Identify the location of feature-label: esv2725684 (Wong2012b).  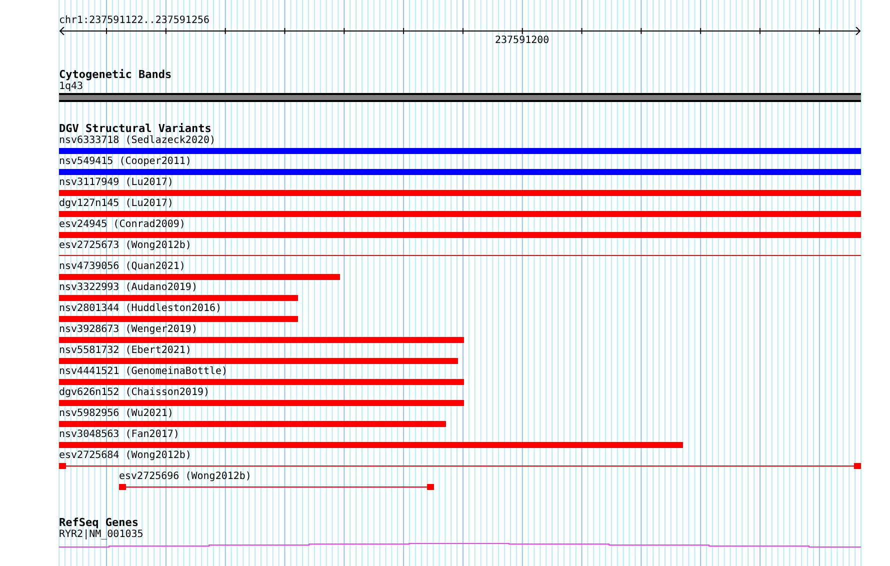
(125, 456).